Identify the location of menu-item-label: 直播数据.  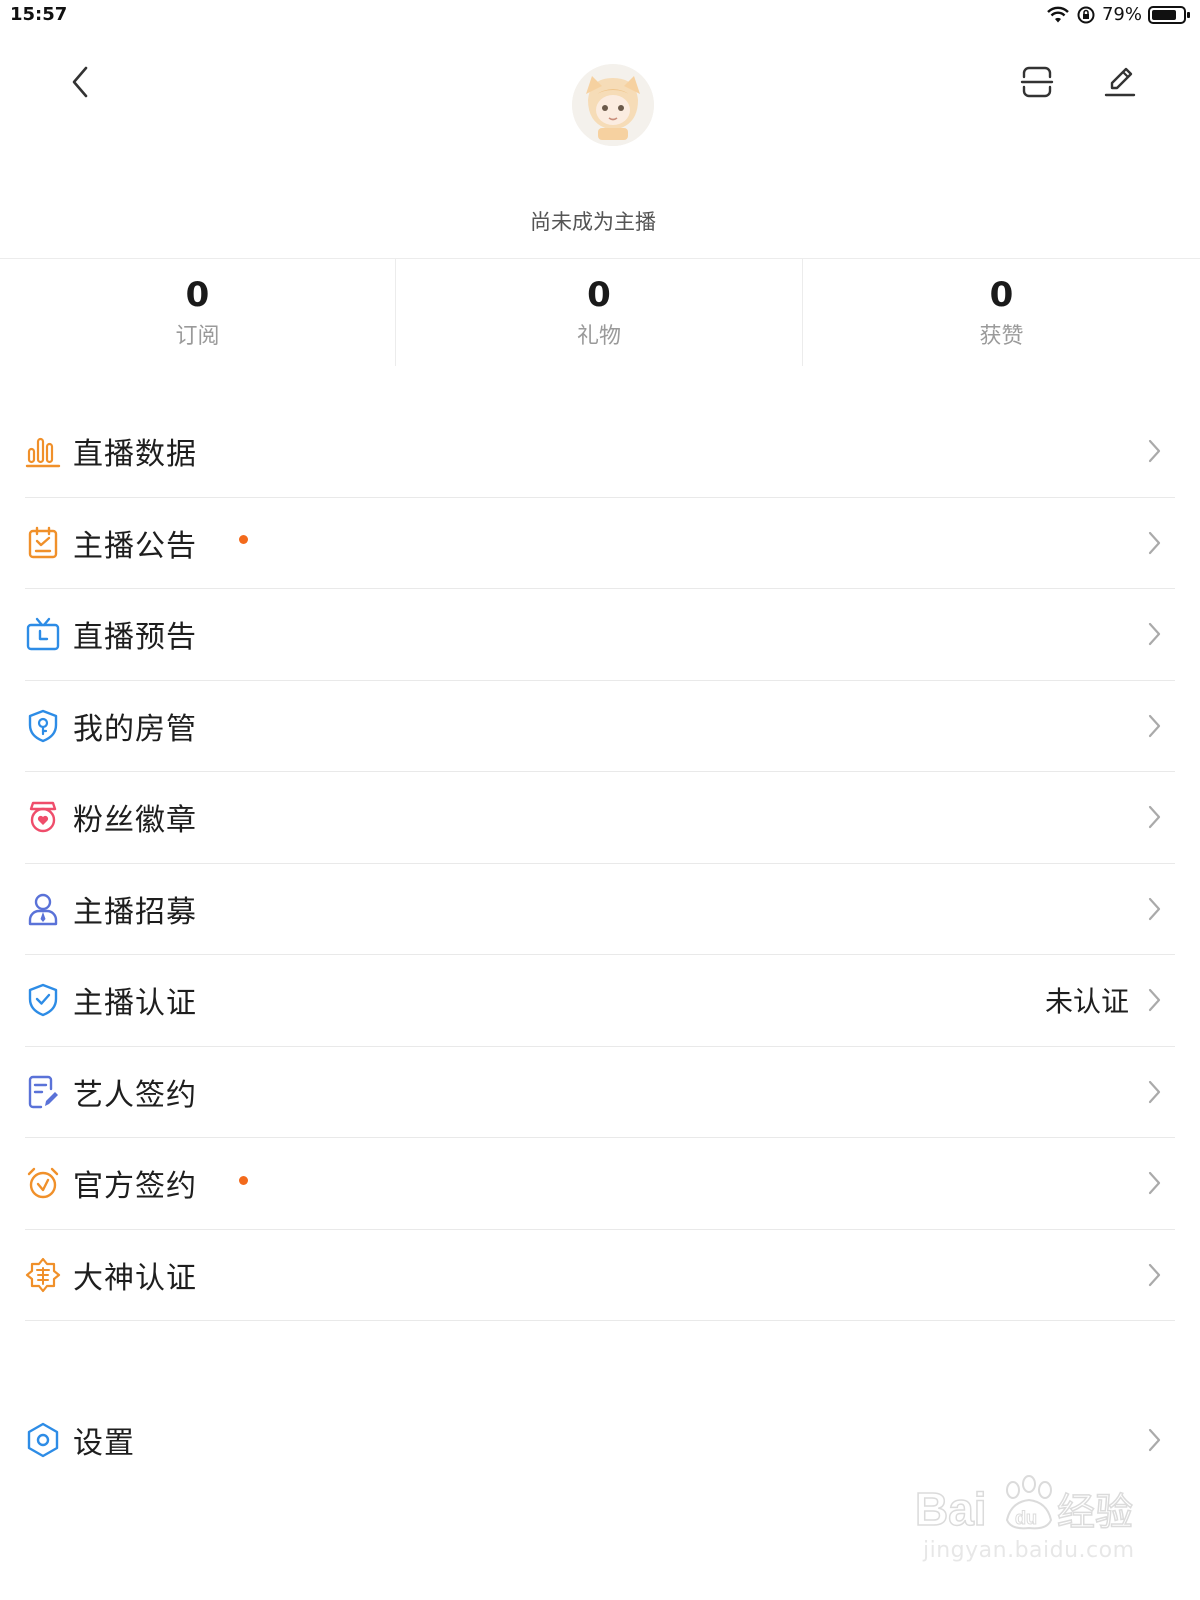
(135, 455).